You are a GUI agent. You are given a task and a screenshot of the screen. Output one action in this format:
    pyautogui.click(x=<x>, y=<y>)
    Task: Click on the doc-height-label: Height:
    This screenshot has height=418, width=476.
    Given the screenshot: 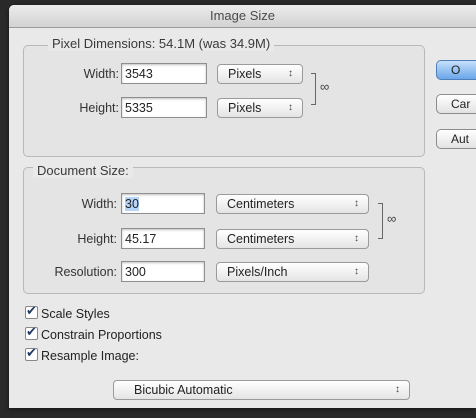 What is the action you would take?
    pyautogui.click(x=97, y=239)
    